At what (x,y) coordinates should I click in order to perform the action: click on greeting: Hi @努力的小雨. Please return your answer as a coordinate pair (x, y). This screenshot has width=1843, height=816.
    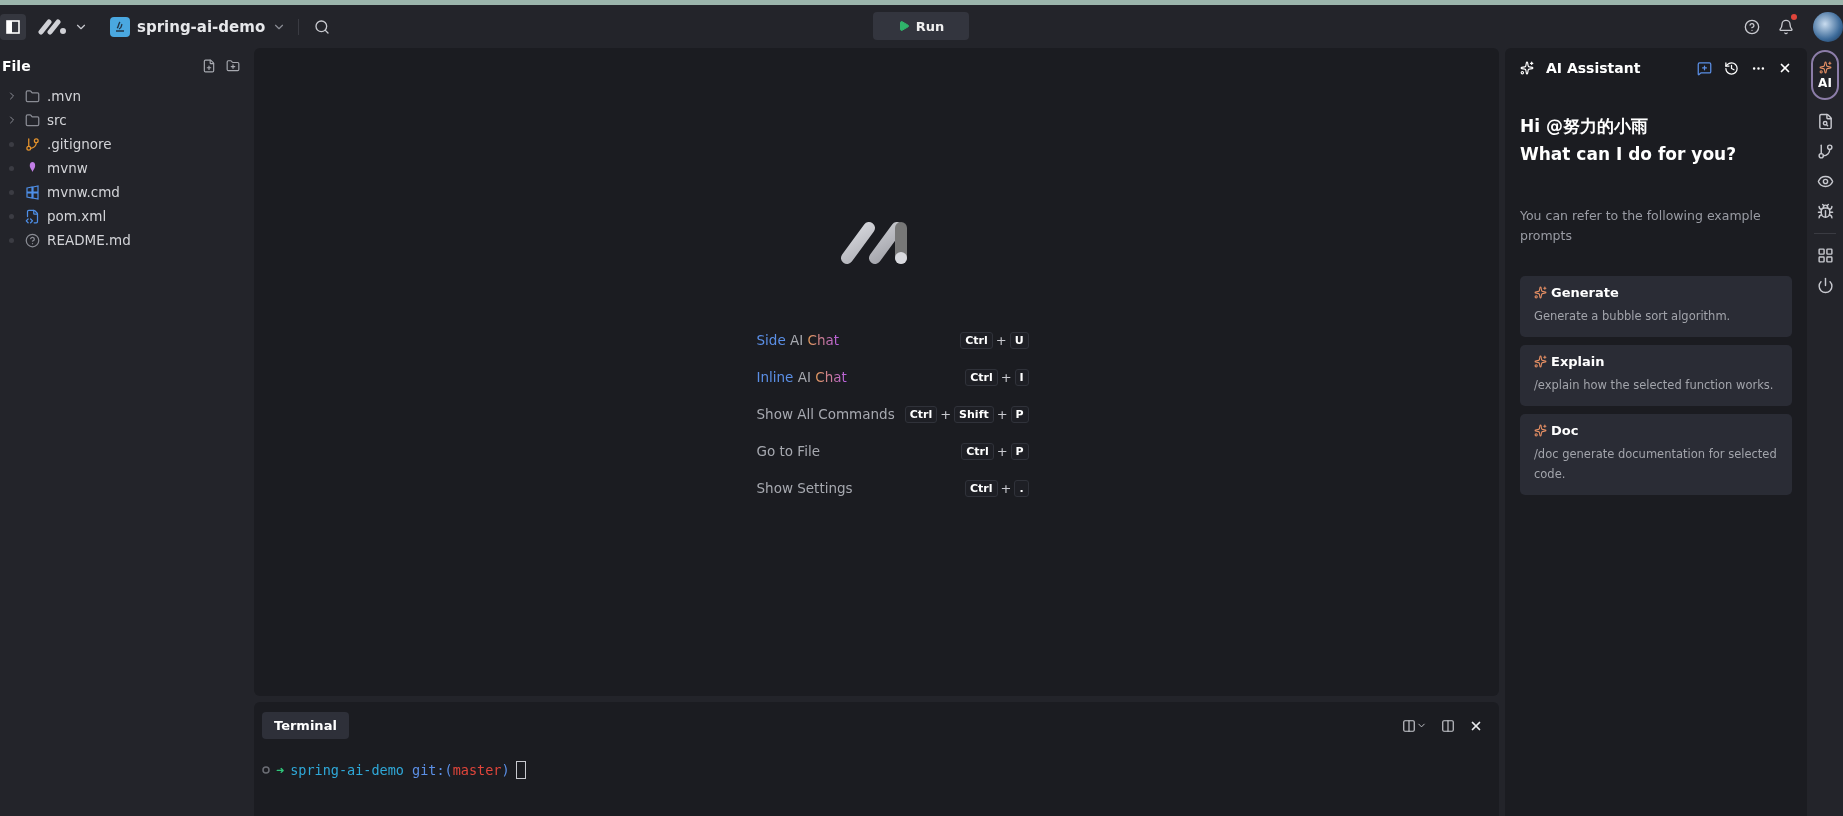
    Looking at the image, I should click on (1584, 126).